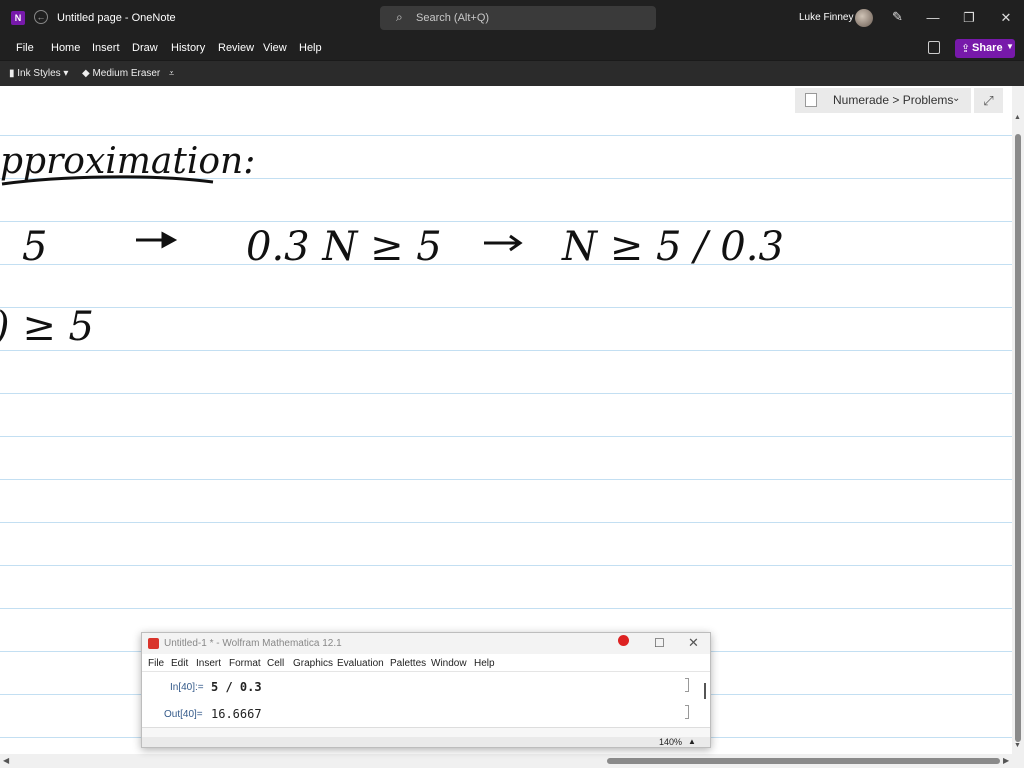 Image resolution: width=1024 pixels, height=768 pixels. I want to click on ink-line1-left: 5, so click(34, 247).